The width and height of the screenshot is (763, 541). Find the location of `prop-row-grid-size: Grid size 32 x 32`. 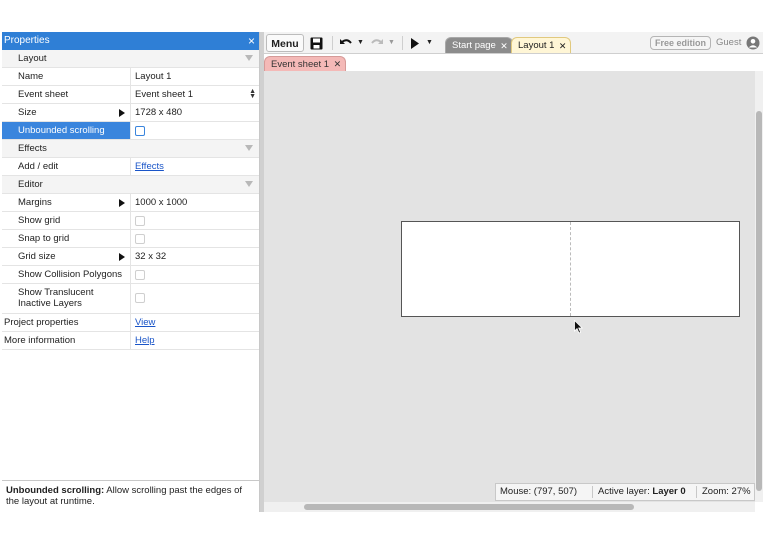

prop-row-grid-size: Grid size 32 x 32 is located at coordinates (130, 257).